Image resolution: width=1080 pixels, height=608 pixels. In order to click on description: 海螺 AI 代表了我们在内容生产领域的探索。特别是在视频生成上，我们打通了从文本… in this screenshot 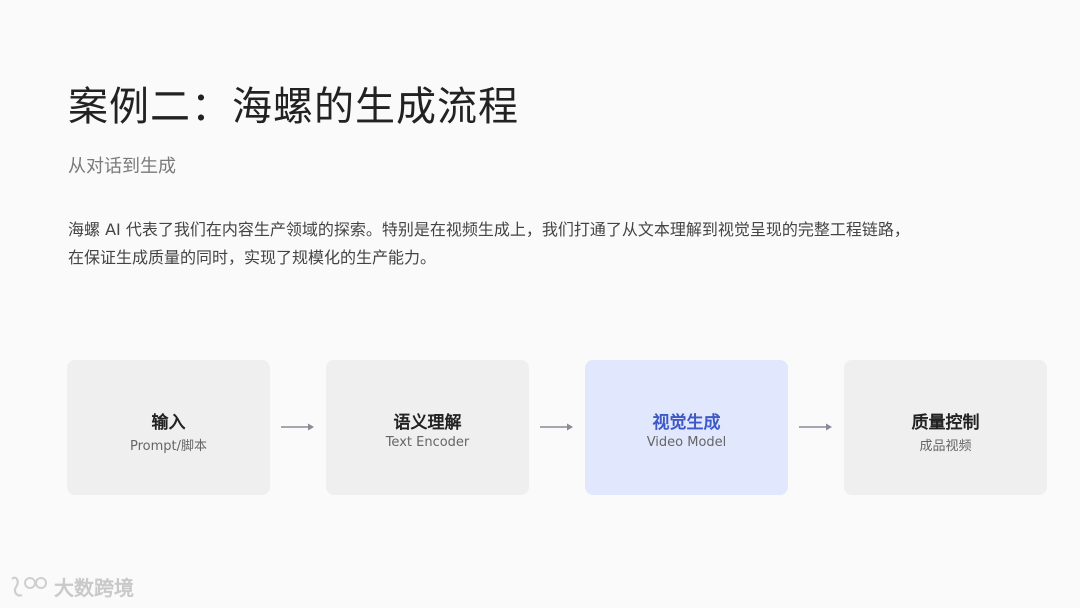, I will do `click(548, 244)`.